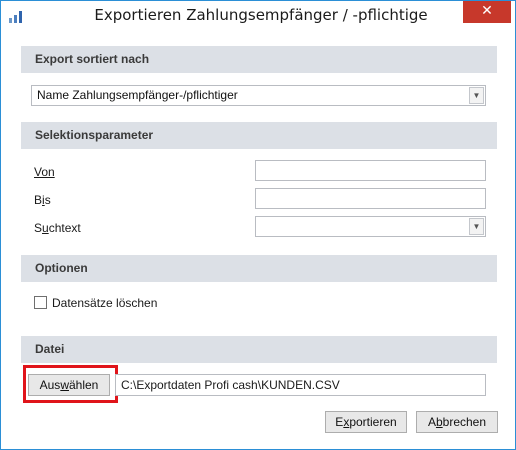  I want to click on export-button: Exportieren, so click(366, 422).